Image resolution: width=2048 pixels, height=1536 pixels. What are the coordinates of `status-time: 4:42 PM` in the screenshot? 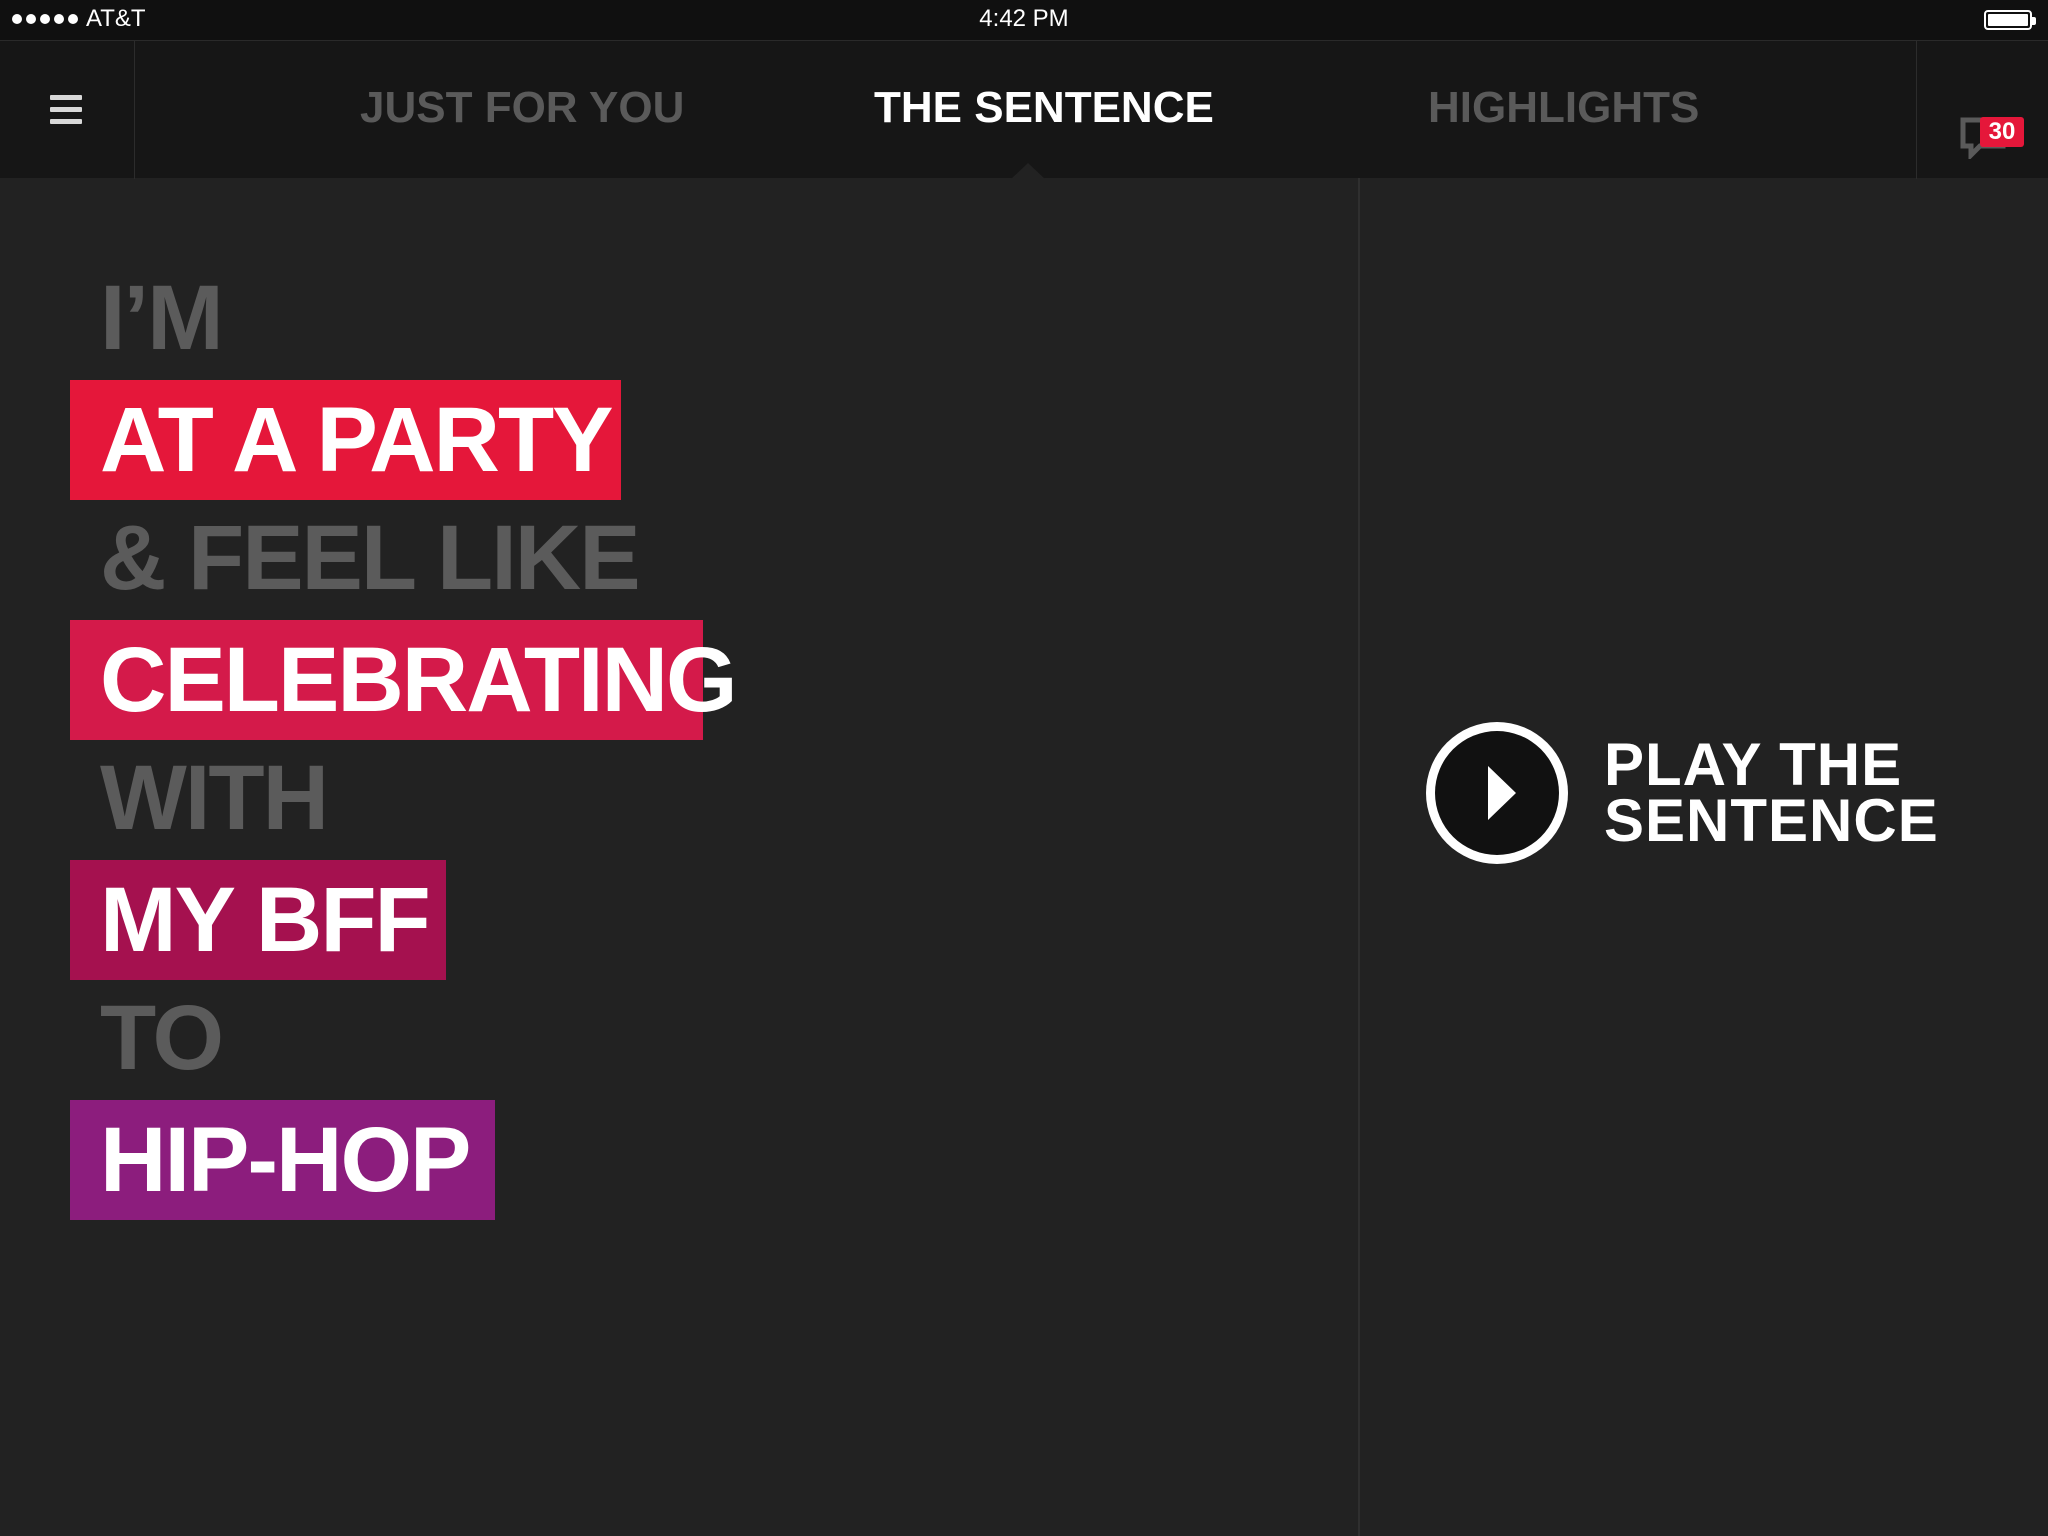 It's located at (1024, 18).